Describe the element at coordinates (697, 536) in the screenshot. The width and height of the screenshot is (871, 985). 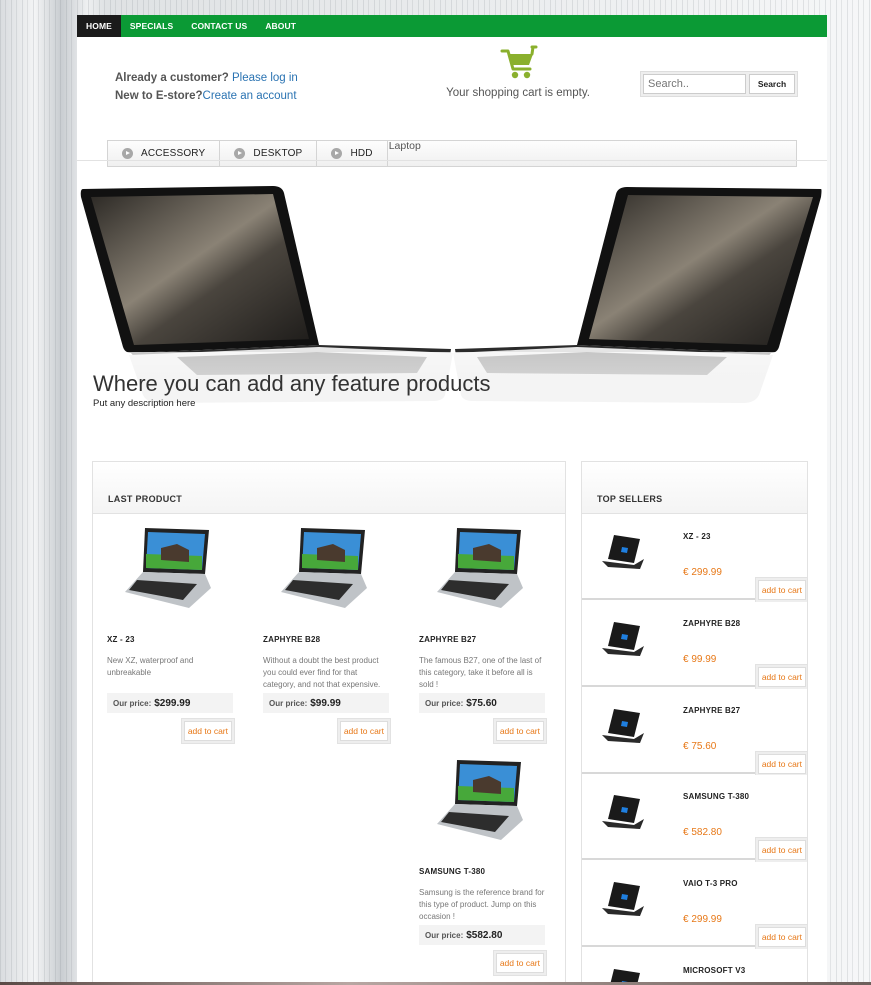
I see `seller-name: XZ - 23` at that location.